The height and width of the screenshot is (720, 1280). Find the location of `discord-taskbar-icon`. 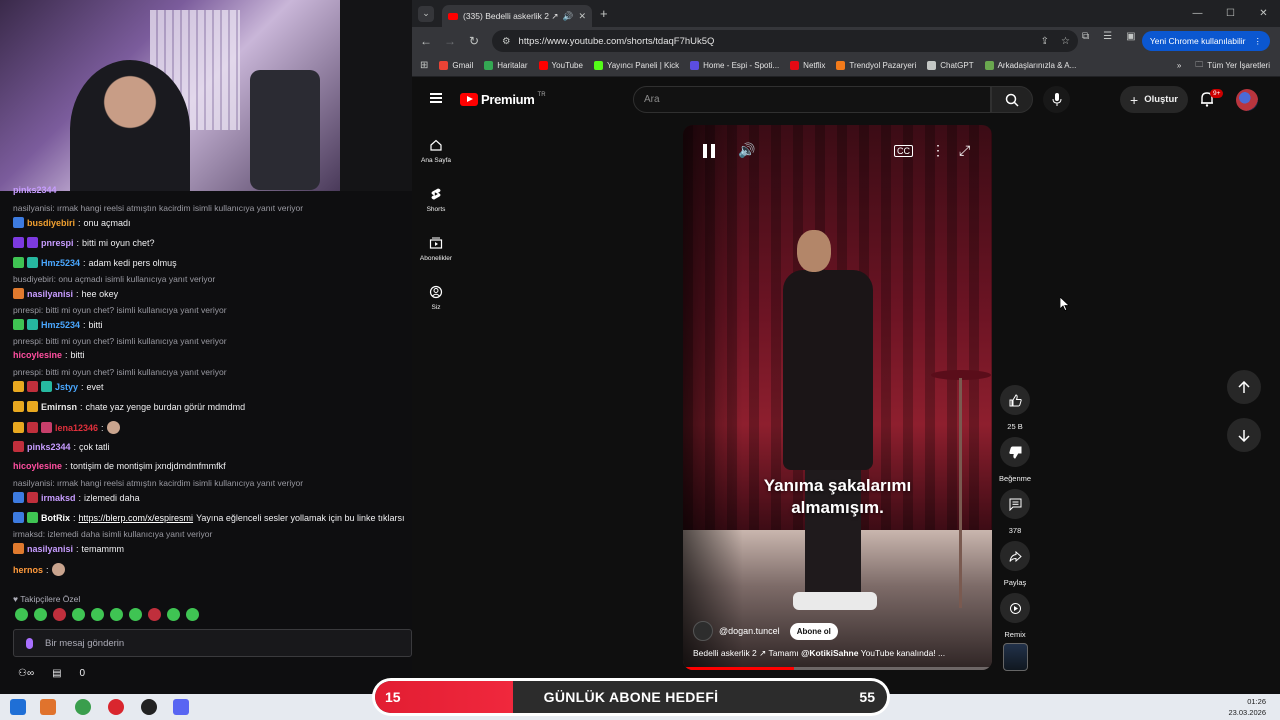

discord-taskbar-icon is located at coordinates (181, 707).